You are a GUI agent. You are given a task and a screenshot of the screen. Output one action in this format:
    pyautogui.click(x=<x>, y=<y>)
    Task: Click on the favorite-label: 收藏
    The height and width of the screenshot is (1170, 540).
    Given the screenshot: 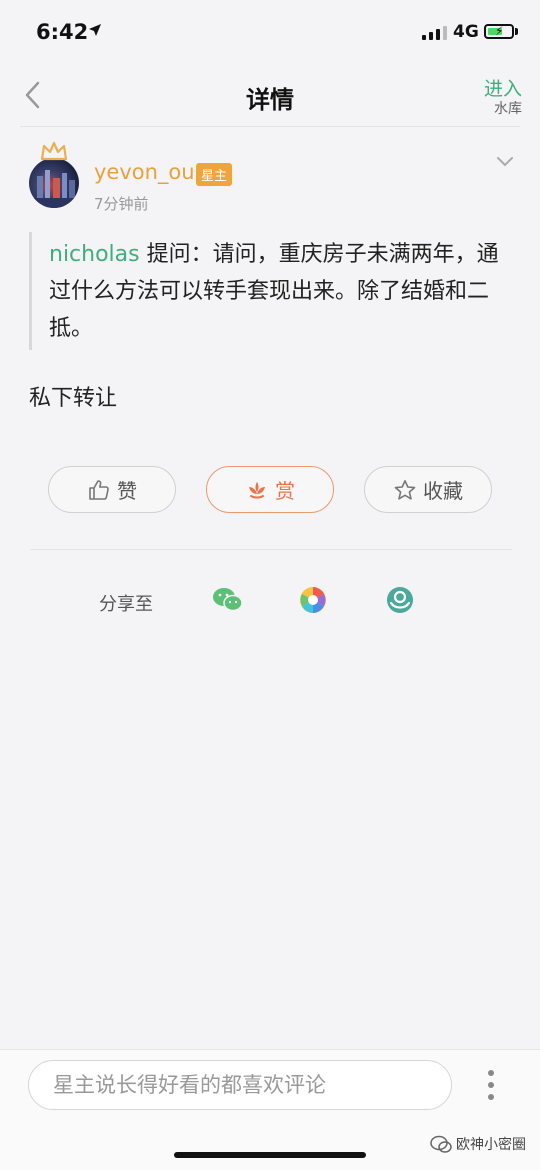 What is the action you would take?
    pyautogui.click(x=443, y=491)
    